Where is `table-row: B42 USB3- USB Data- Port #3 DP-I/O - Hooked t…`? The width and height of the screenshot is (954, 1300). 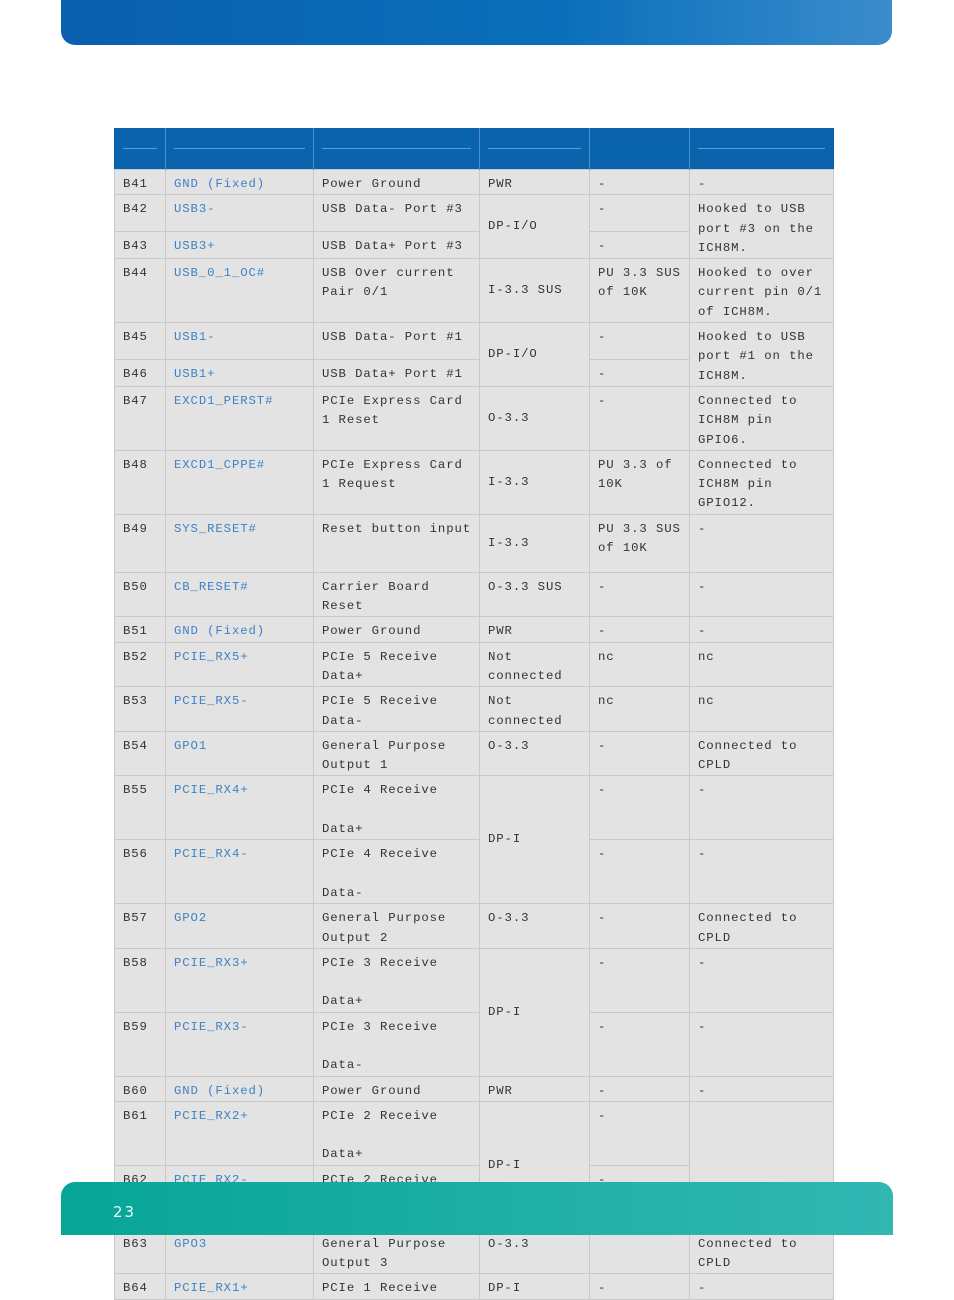
table-row: B42 USB3- USB Data- Port #3 DP-I/O - Hooked t… is located at coordinates (474, 227).